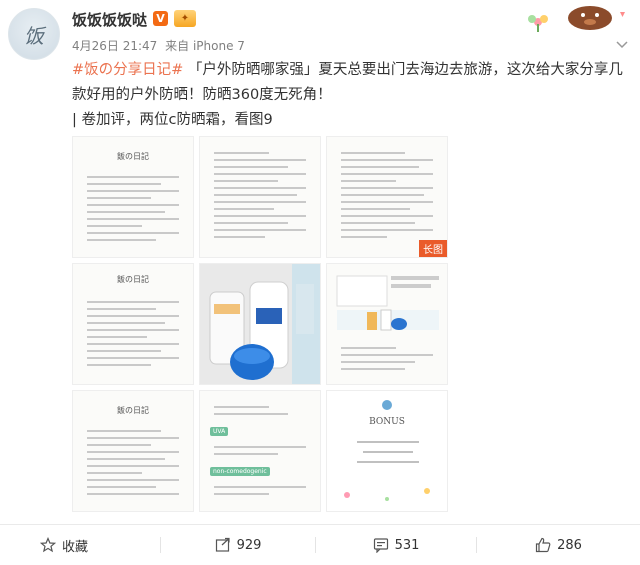 The width and height of the screenshot is (640, 565). Describe the element at coordinates (260, 451) in the screenshot. I see `image-thumbnail: UVA non-comedogenic` at that location.